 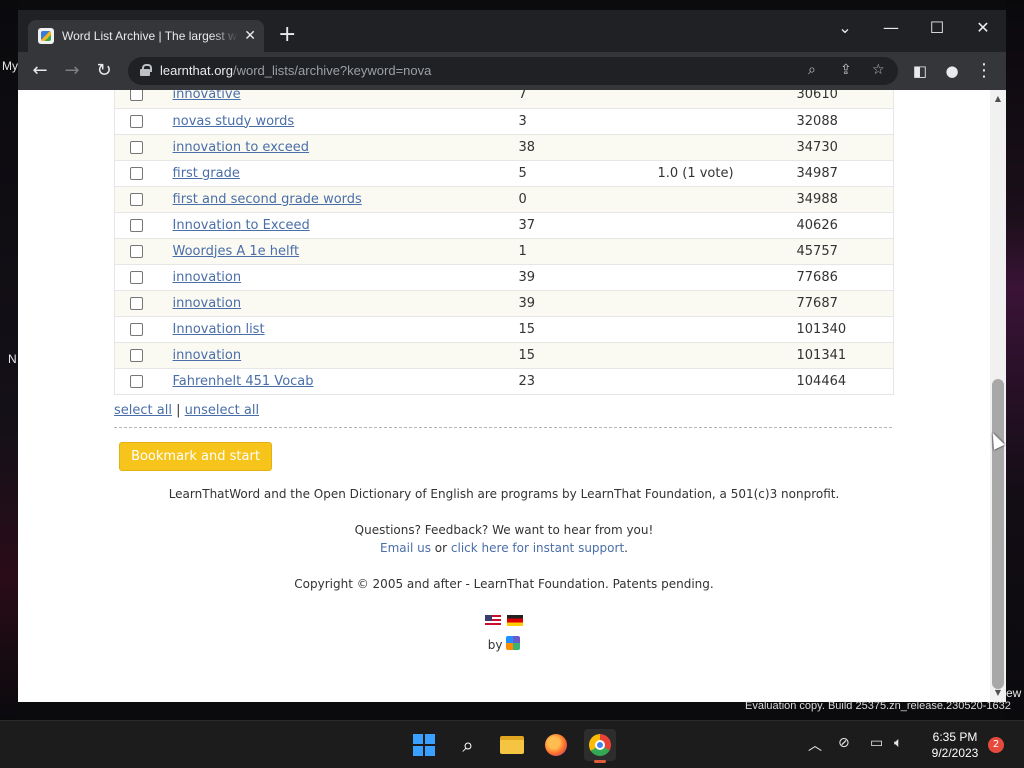 What do you see at coordinates (241, 225) in the screenshot?
I see `word-list-link: Innovation to Exceed` at bounding box center [241, 225].